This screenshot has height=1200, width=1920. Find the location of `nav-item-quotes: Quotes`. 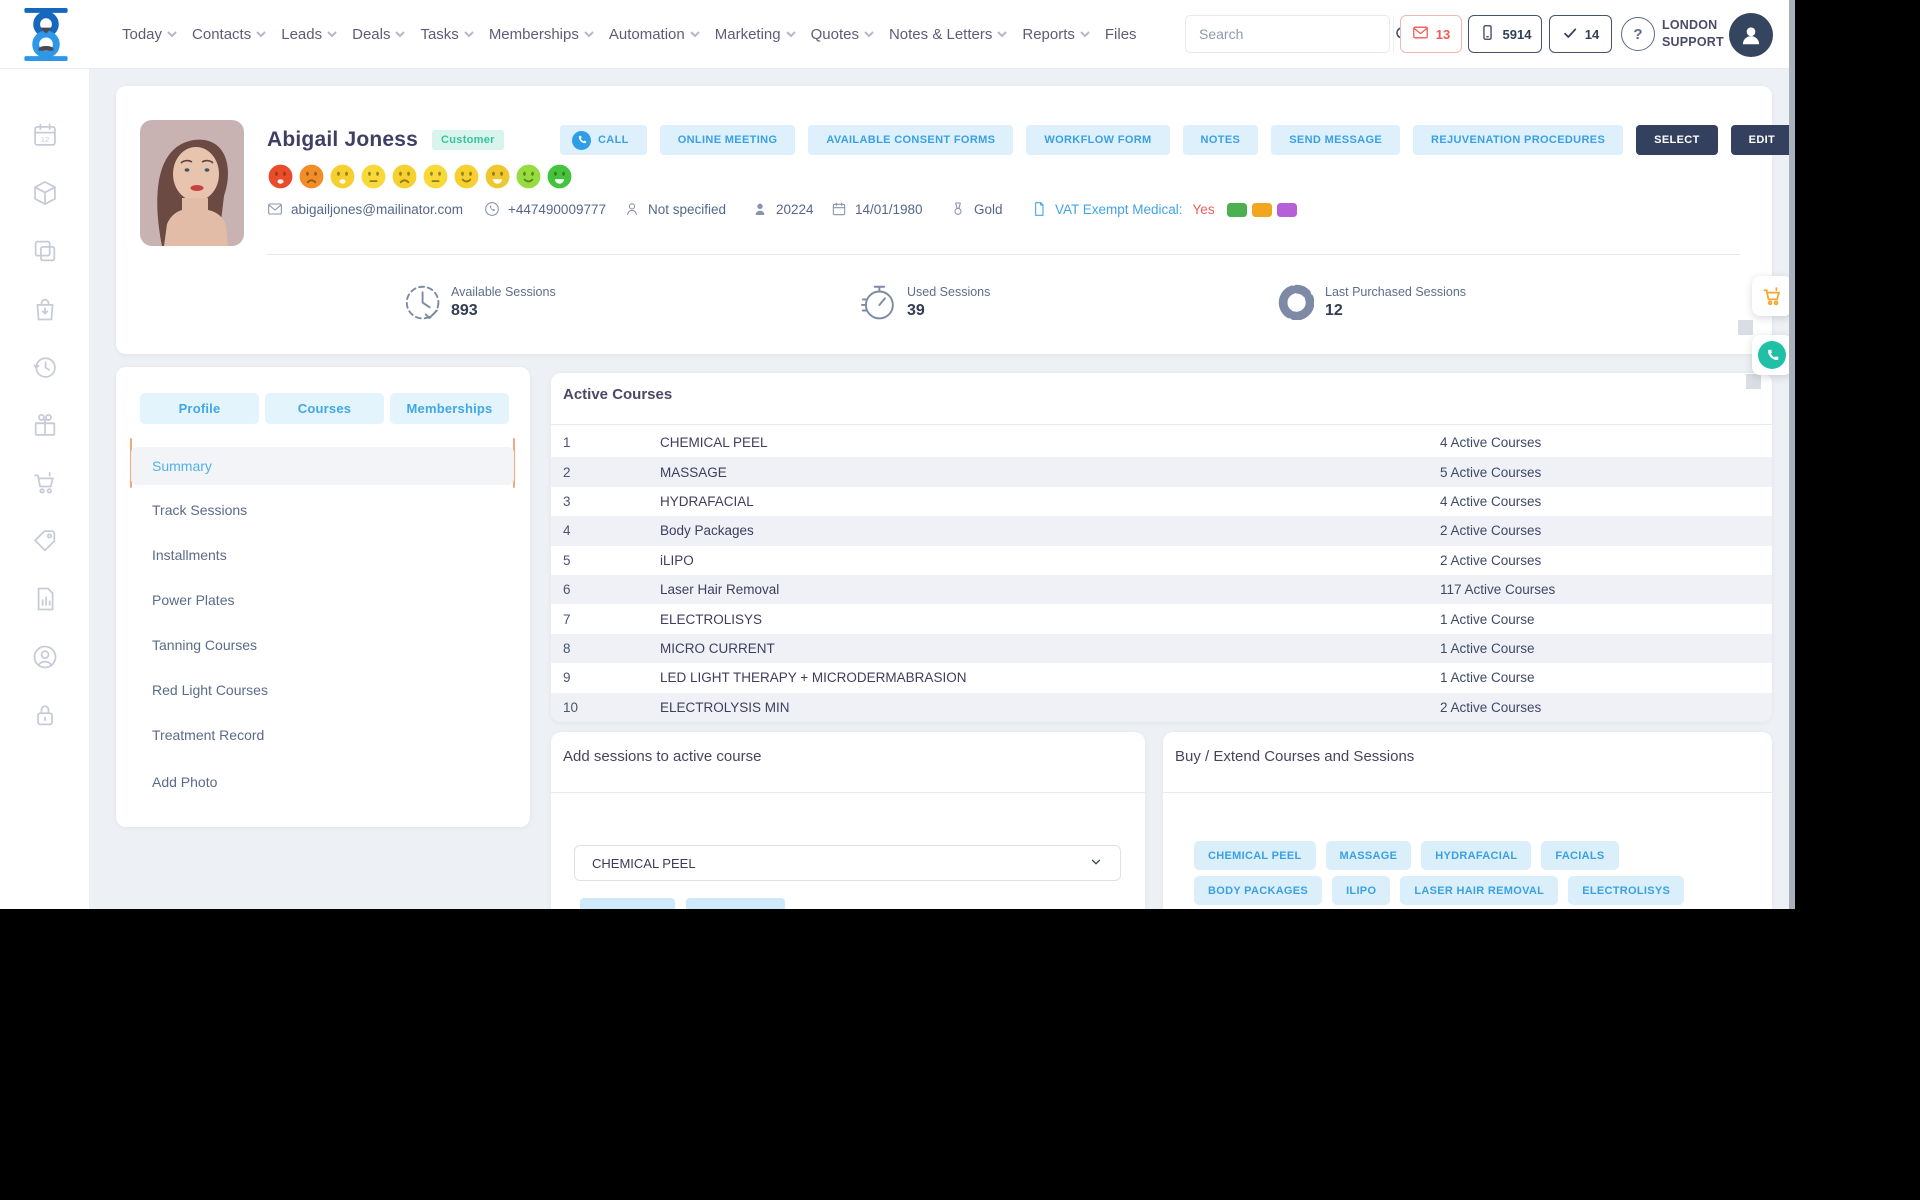

nav-item-quotes: Quotes is located at coordinates (842, 34).